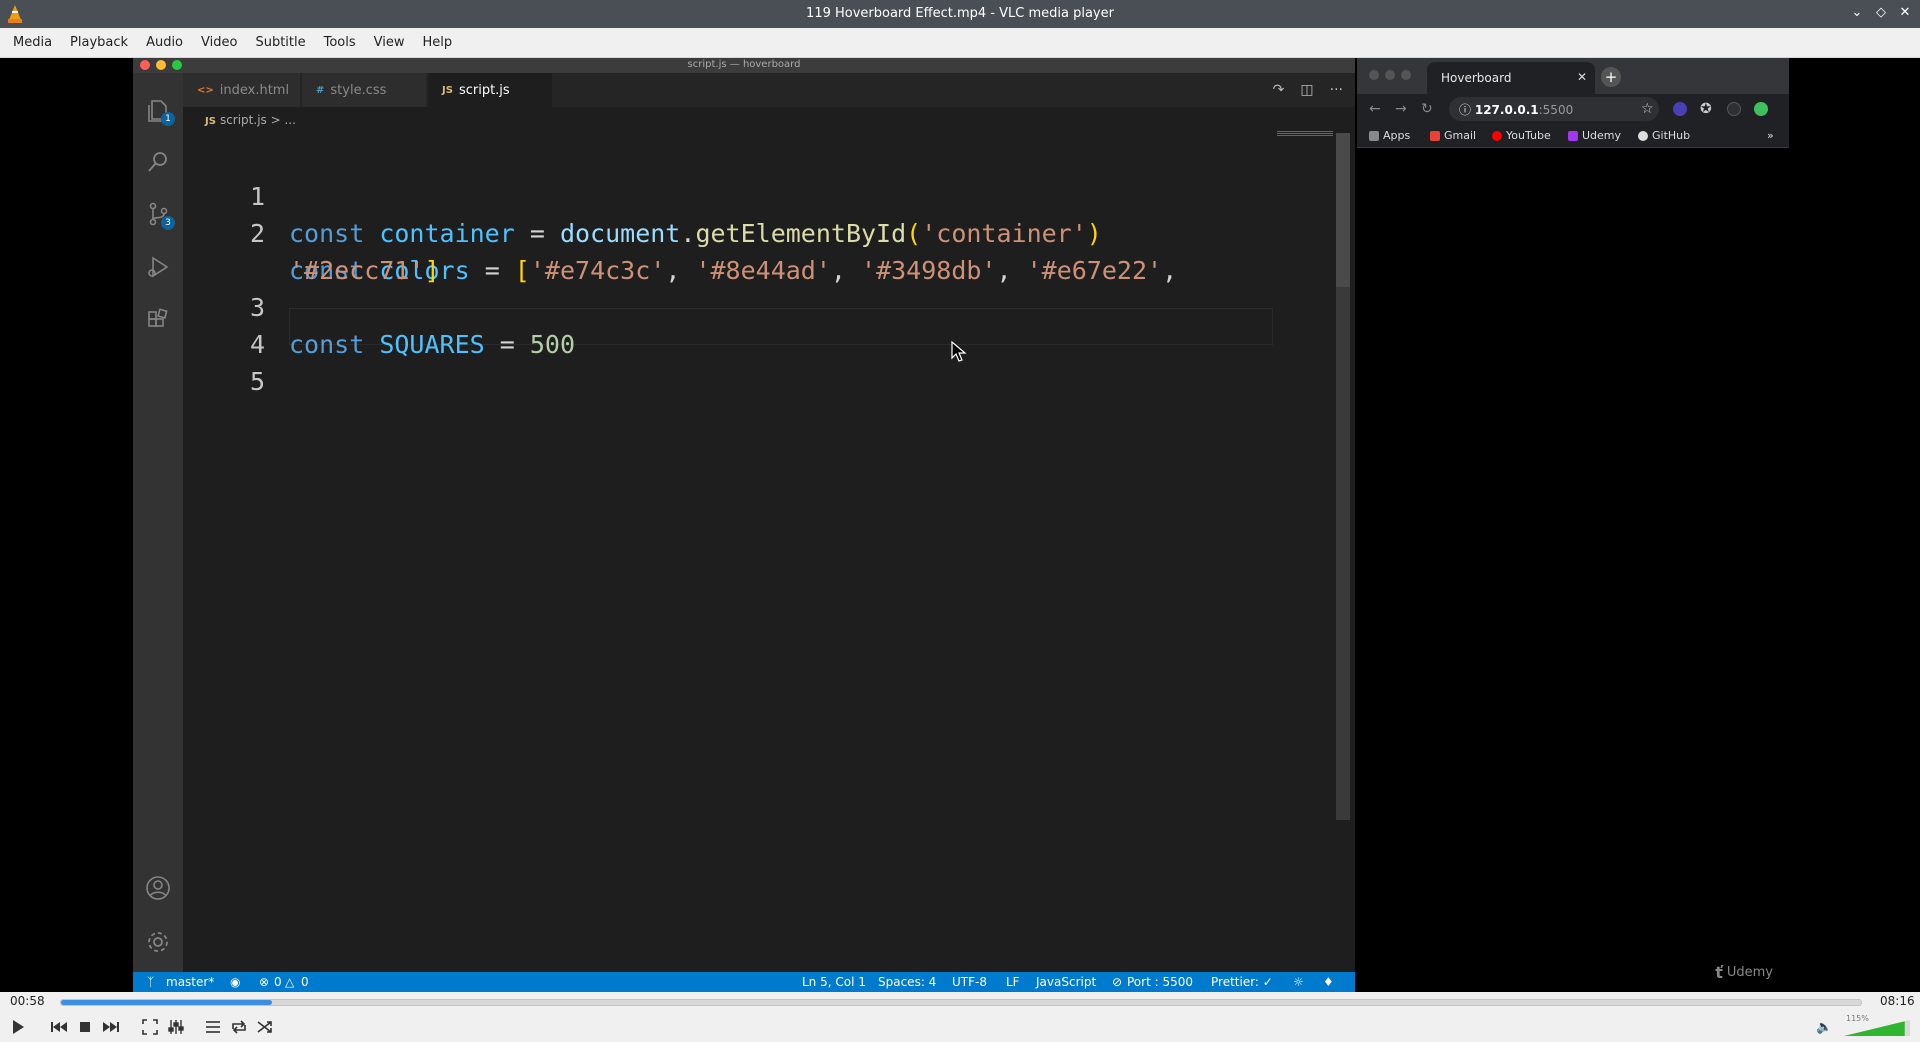 This screenshot has width=1920, height=1042. I want to click on shuffle-icon, so click(264, 1027).